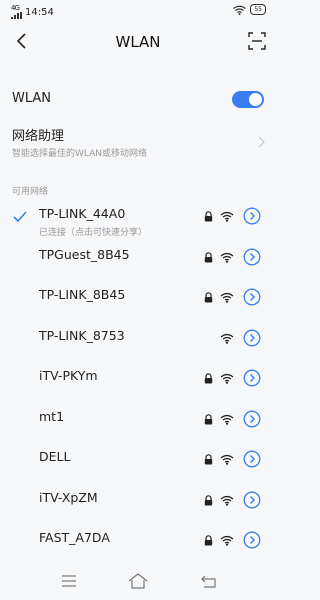  Describe the element at coordinates (240, 10) in the screenshot. I see `wifi-status-icon` at that location.